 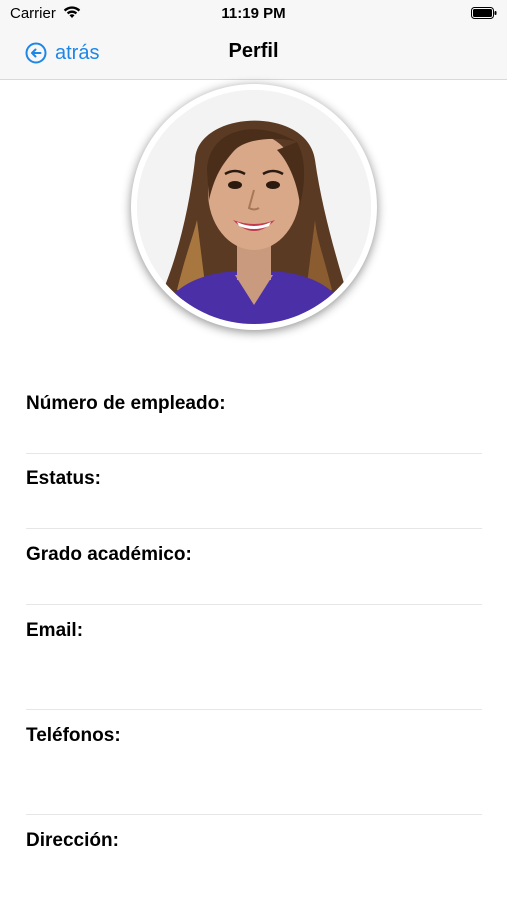 I want to click on status-bar: Carrier 11:19 PM, so click(x=253, y=14).